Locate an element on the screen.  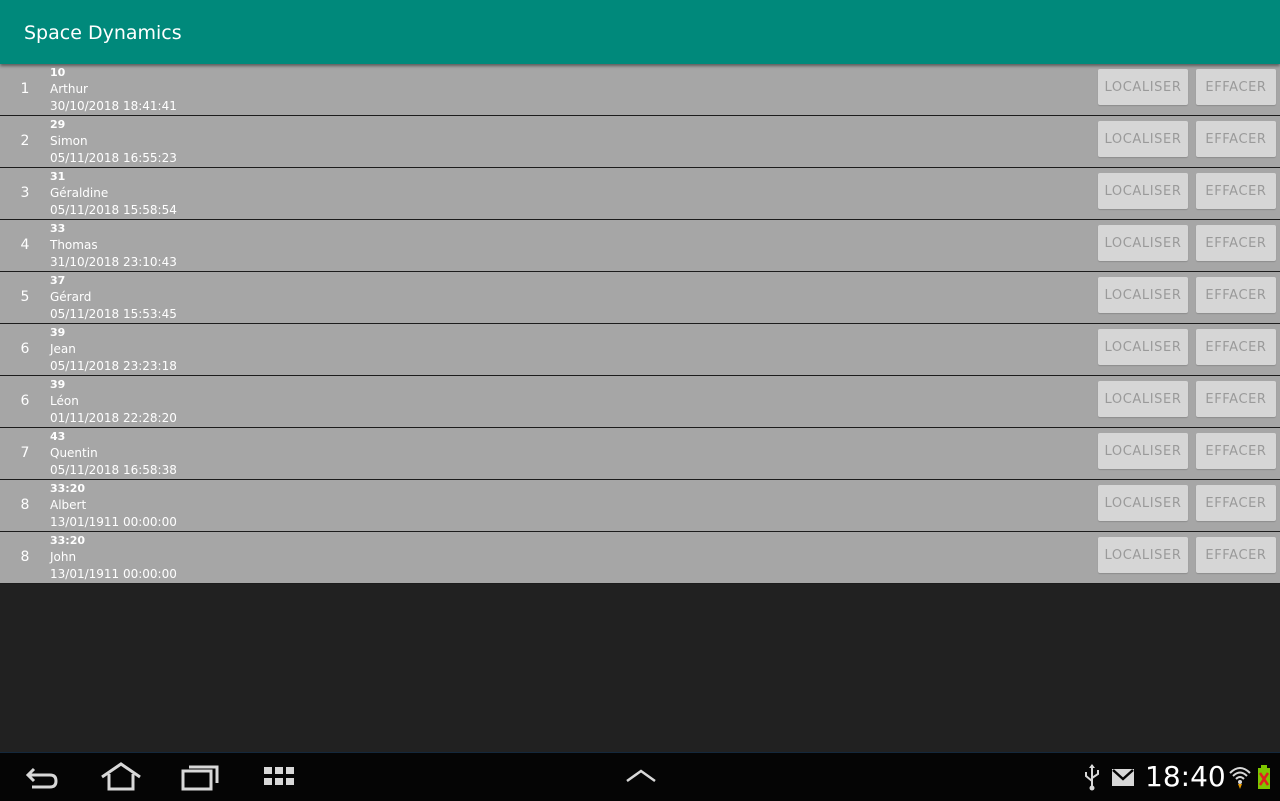
player-name: Gérard is located at coordinates (71, 297).